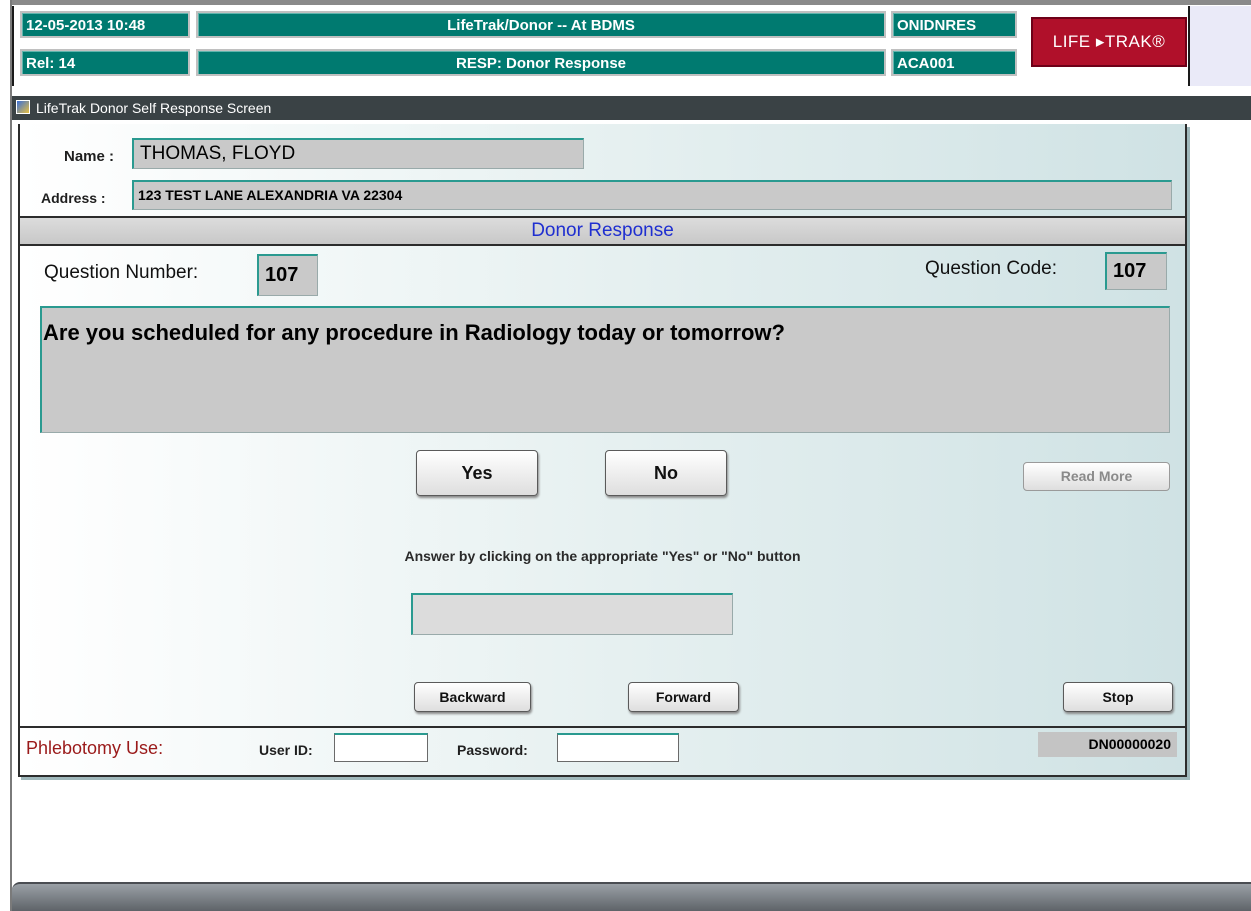  Describe the element at coordinates (954, 24) in the screenshot. I see `header-program-code: ONIDNRES` at that location.